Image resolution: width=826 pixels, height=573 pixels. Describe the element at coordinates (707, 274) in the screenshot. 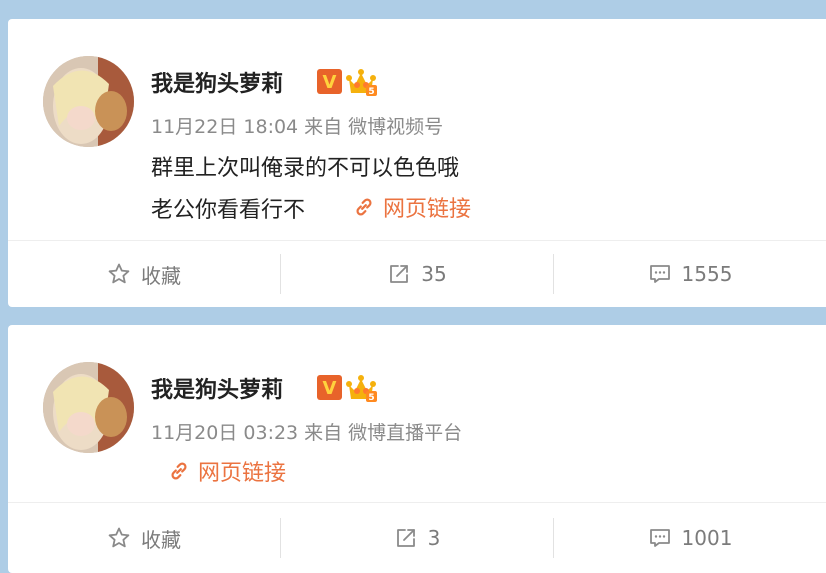

I see `comment-count: 1555` at that location.